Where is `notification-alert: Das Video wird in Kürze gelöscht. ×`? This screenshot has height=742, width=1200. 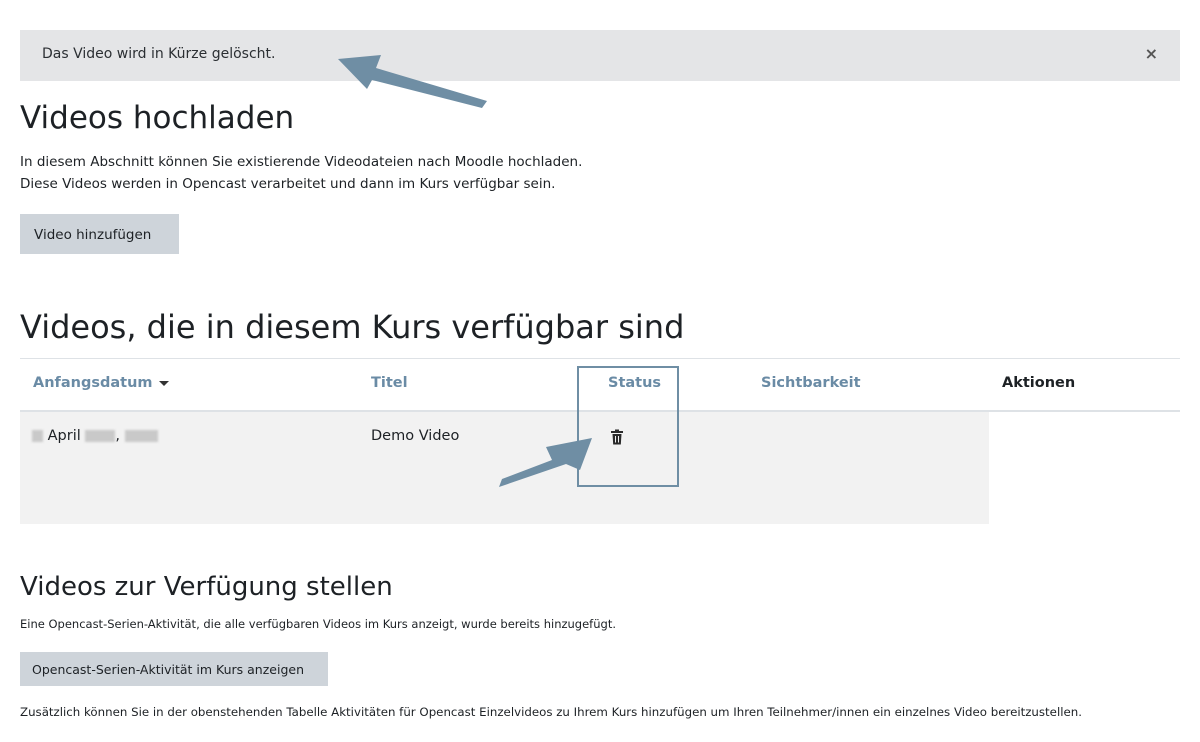 notification-alert: Das Video wird in Kürze gelöscht. × is located at coordinates (600, 55).